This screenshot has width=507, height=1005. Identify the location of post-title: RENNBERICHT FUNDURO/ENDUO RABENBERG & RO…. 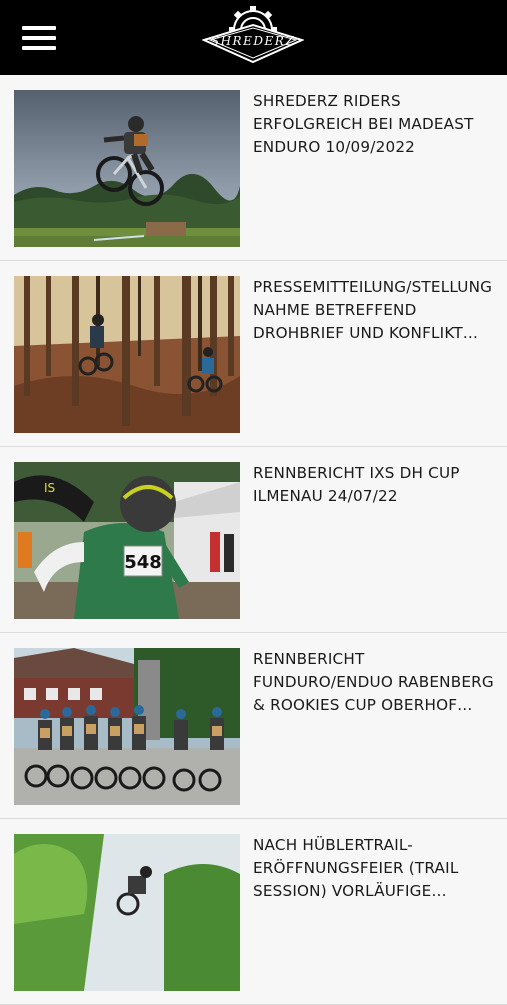
(375, 682).